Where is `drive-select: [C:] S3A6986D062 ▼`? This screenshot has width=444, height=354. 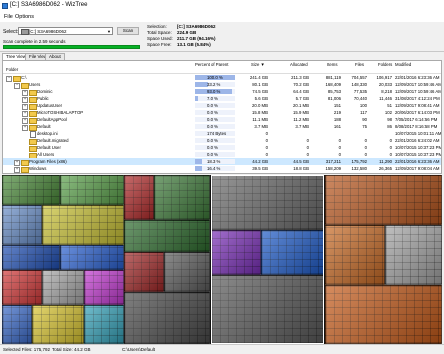
drive-select: [C:] S3A6986D062 ▼ is located at coordinates (65, 31).